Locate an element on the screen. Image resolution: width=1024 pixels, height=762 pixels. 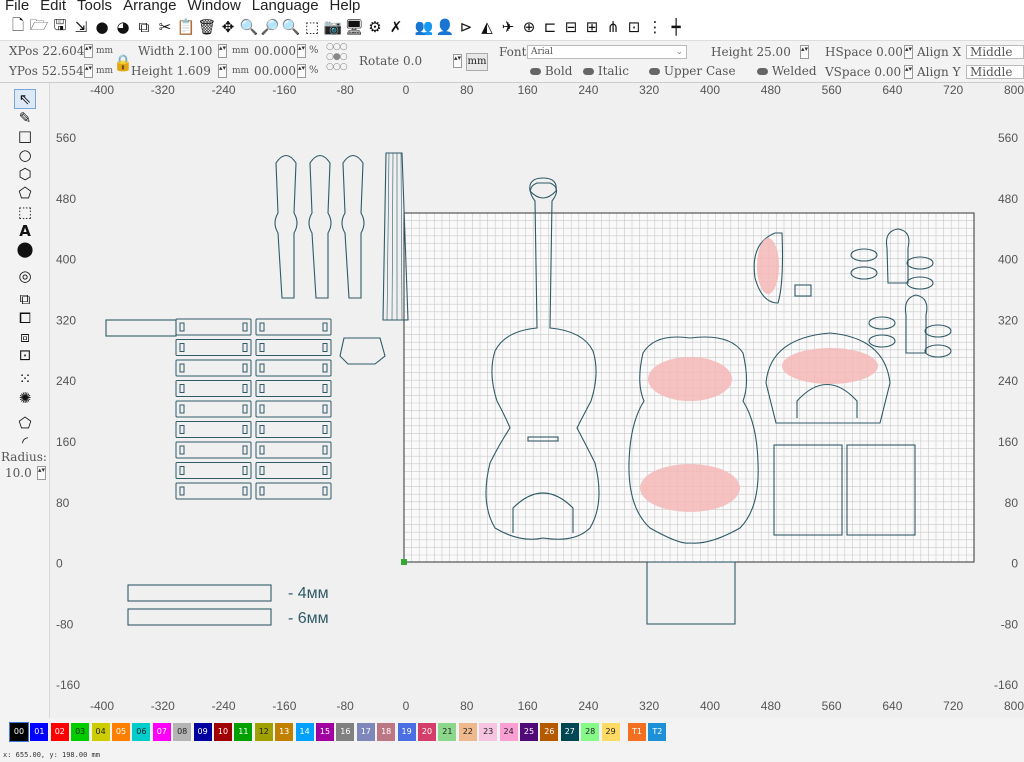
pen-icon: ✎ is located at coordinates (25, 118).